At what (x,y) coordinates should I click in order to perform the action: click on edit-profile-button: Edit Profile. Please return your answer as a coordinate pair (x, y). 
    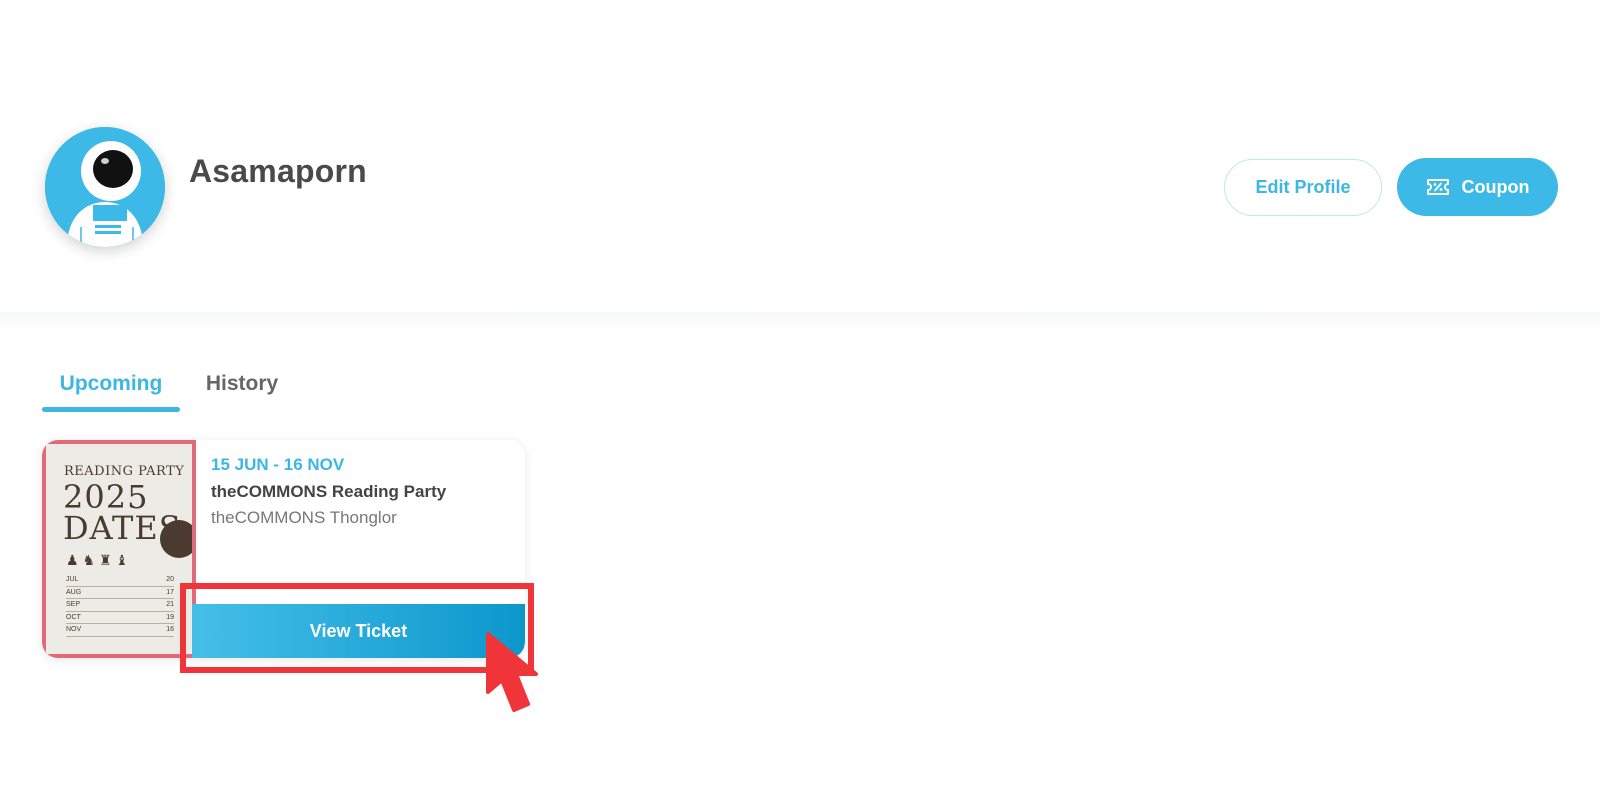
    Looking at the image, I should click on (1303, 187).